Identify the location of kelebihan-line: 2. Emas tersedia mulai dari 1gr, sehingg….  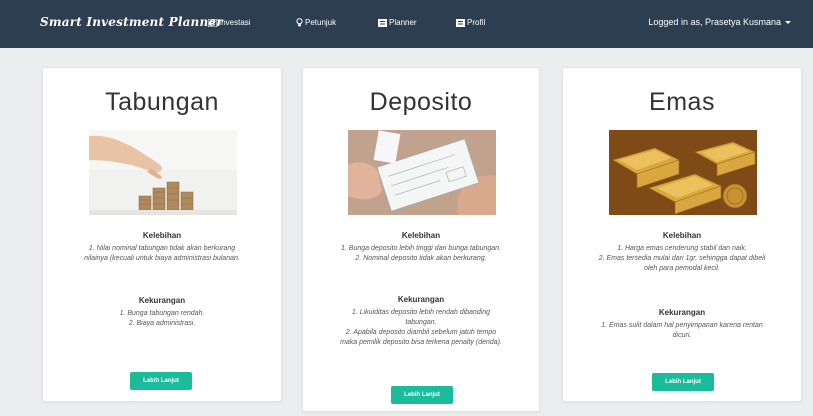
(682, 258).